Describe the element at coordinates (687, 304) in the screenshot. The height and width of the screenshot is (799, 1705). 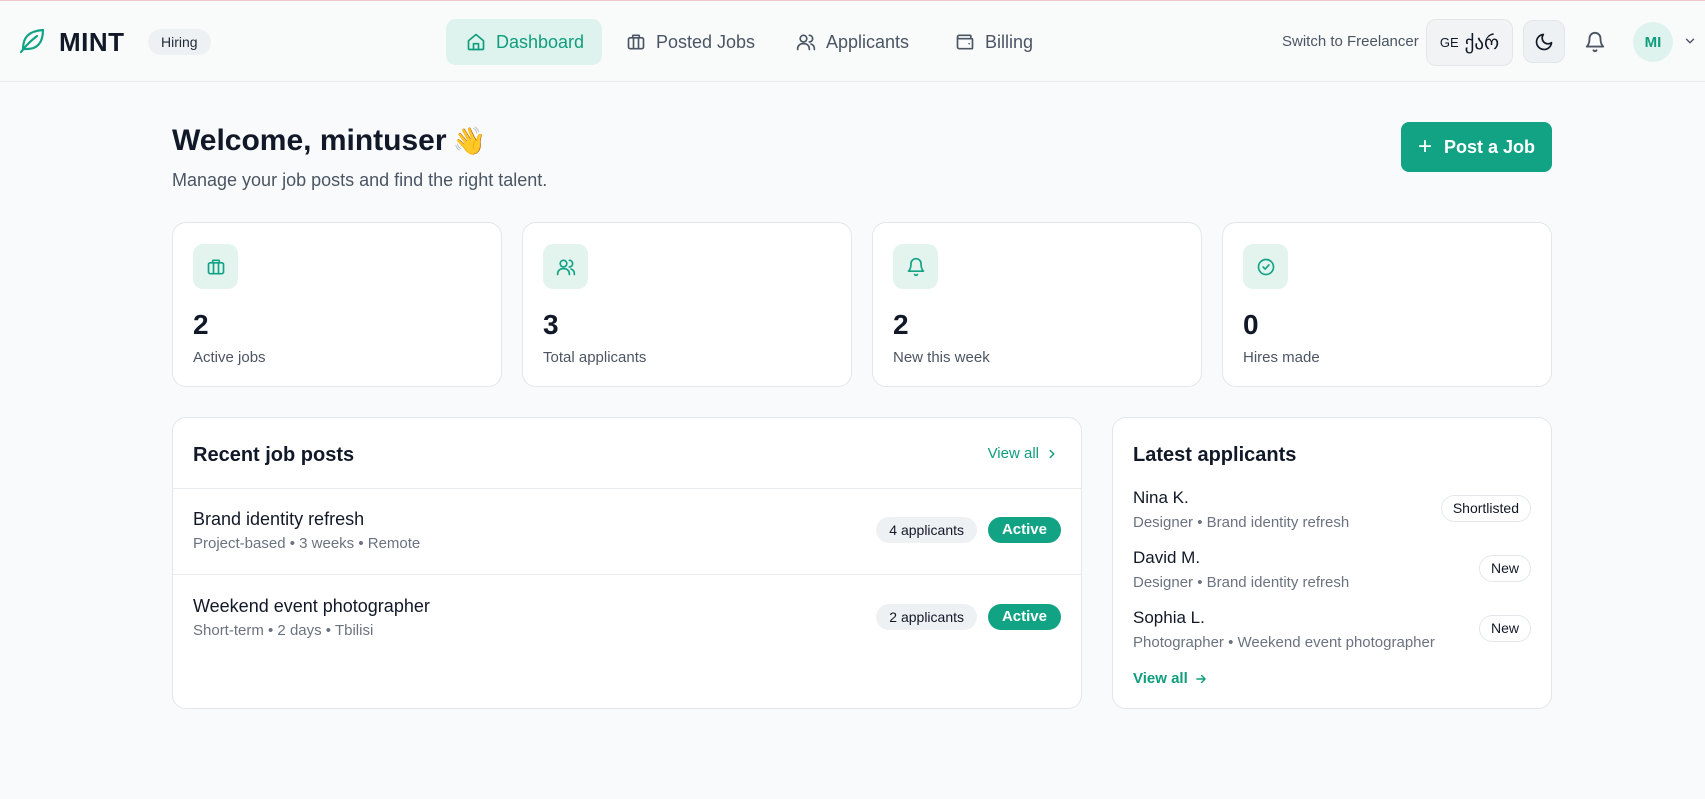
I see `stat-card-total-applicants: 3 Total applicants` at that location.